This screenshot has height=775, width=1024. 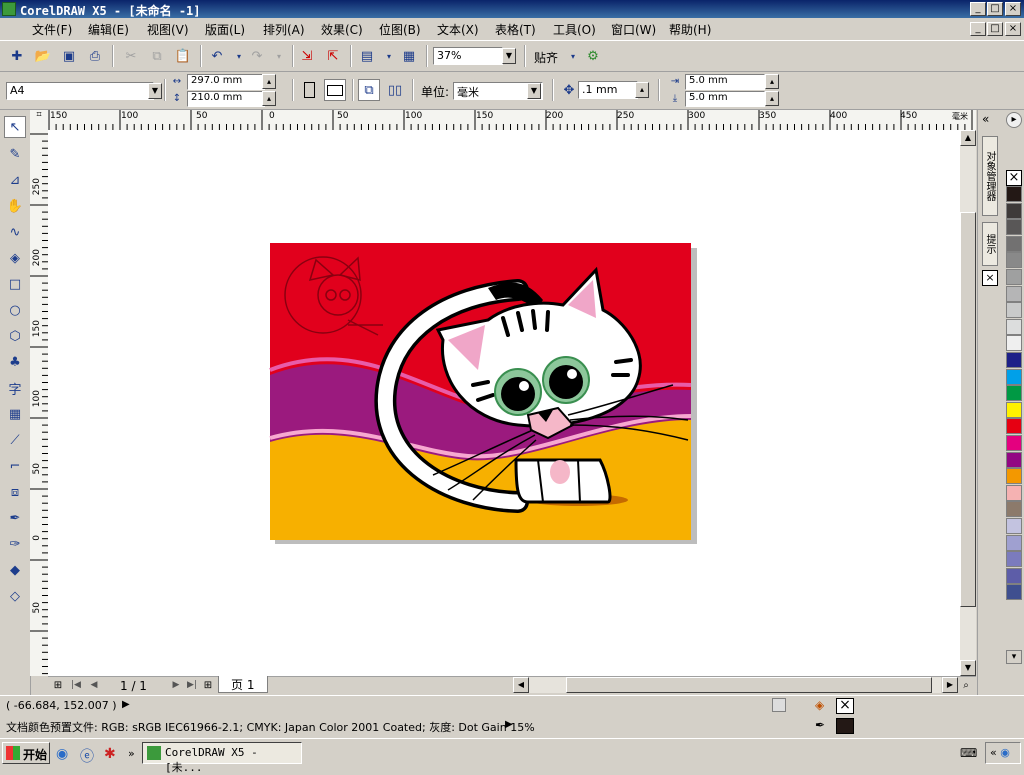 What do you see at coordinates (333, 56) in the screenshot?
I see `export-icon: ⇱` at bounding box center [333, 56].